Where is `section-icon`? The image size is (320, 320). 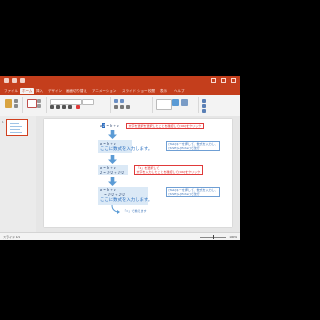
section-icon is located at coordinates (39, 106).